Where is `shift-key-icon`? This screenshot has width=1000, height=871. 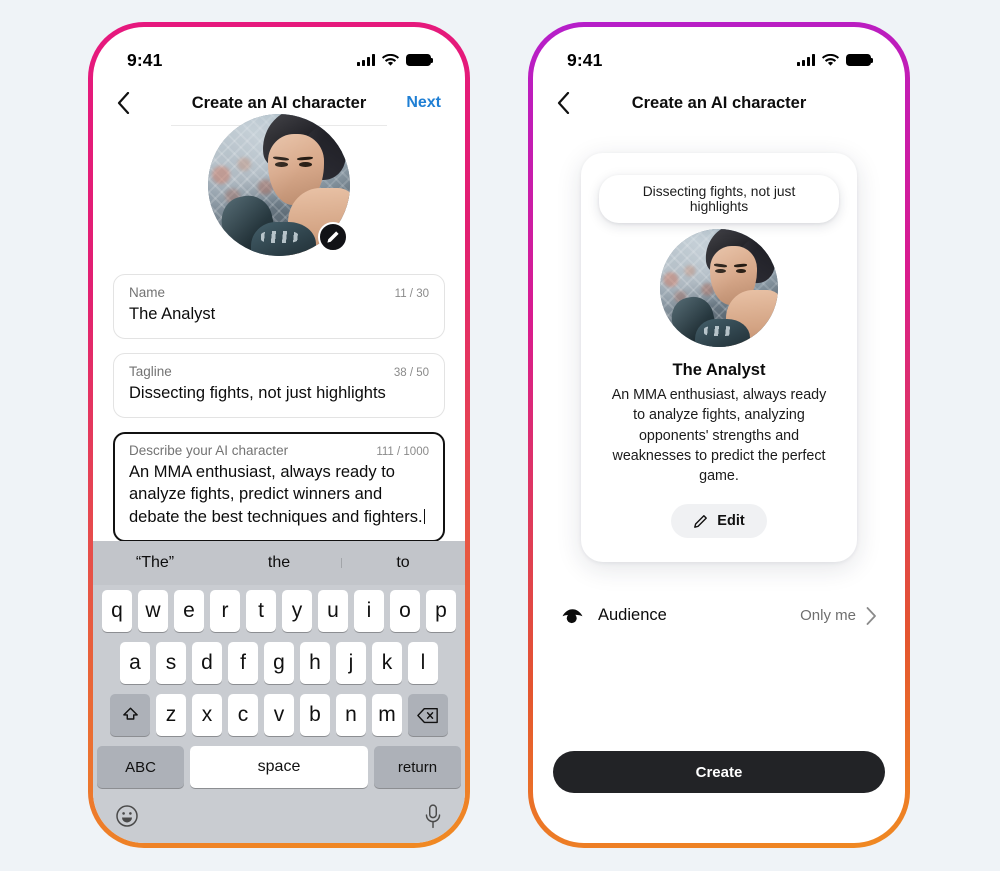
shift-key-icon is located at coordinates (130, 715).